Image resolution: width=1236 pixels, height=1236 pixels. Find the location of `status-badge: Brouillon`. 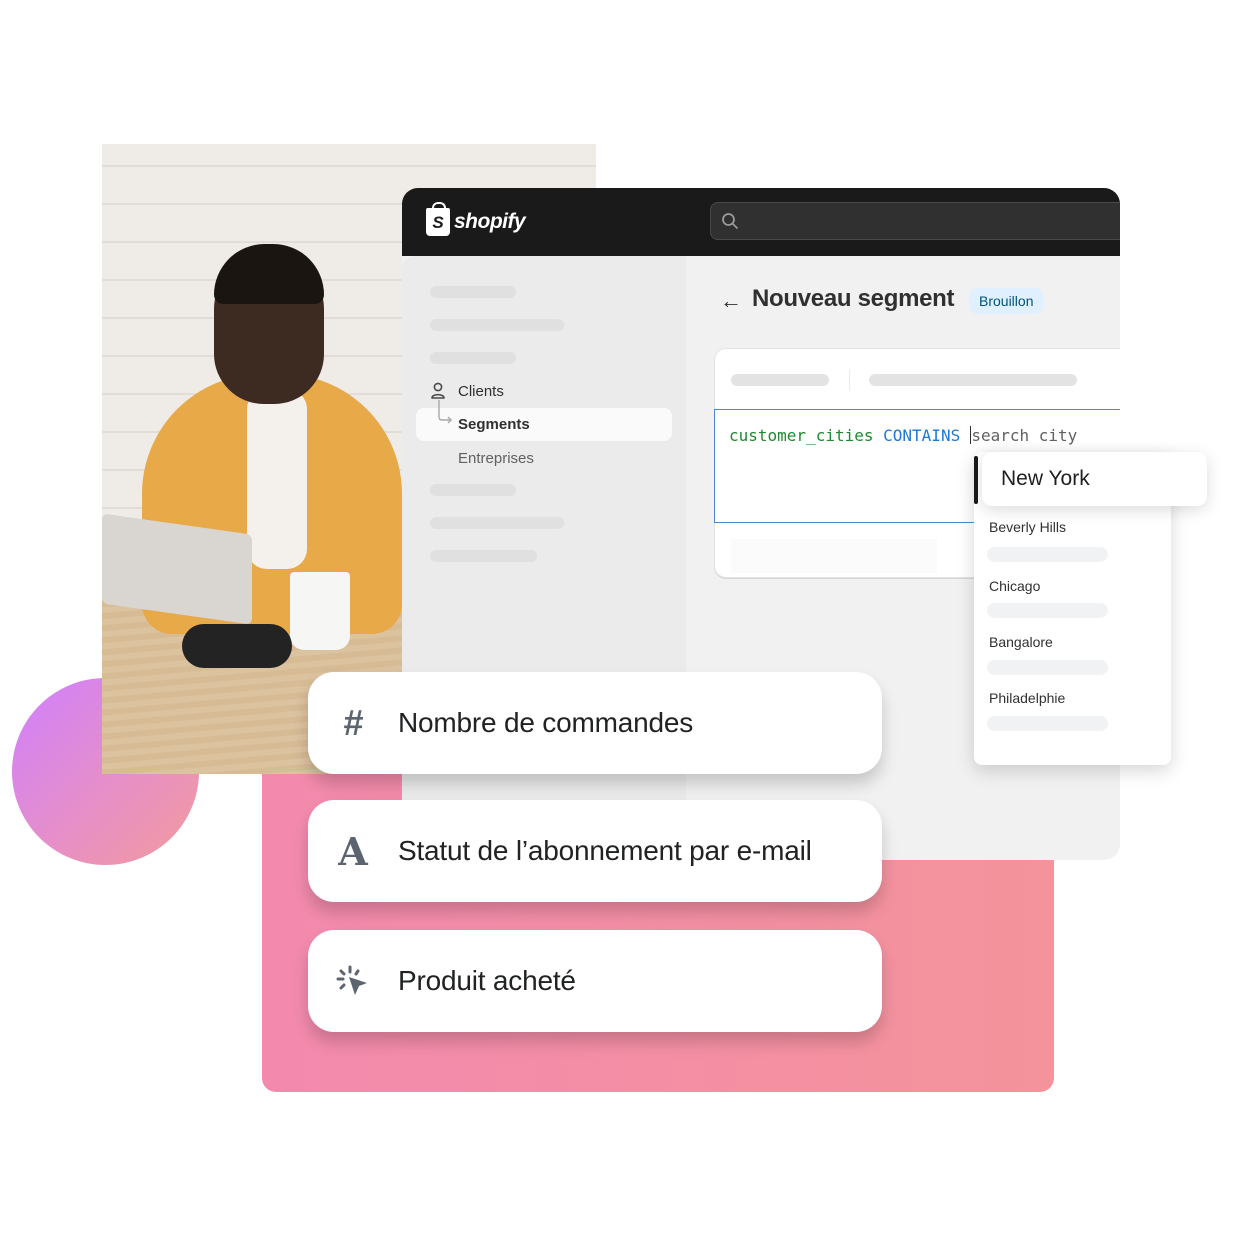

status-badge: Brouillon is located at coordinates (1006, 301).